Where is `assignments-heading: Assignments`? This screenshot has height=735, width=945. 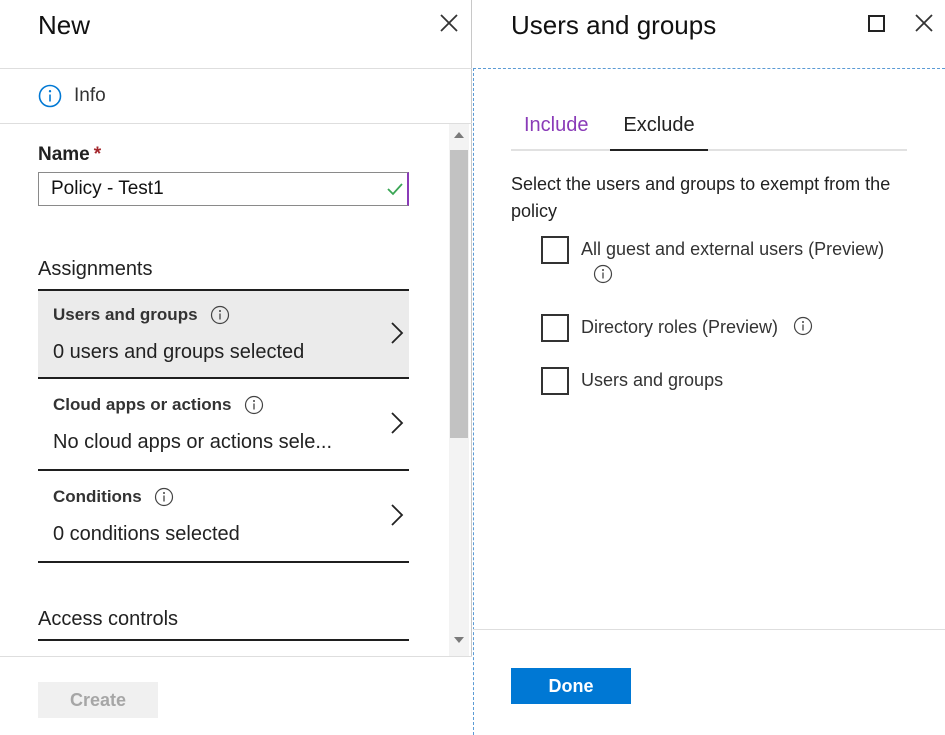
assignments-heading: Assignments is located at coordinates (95, 269).